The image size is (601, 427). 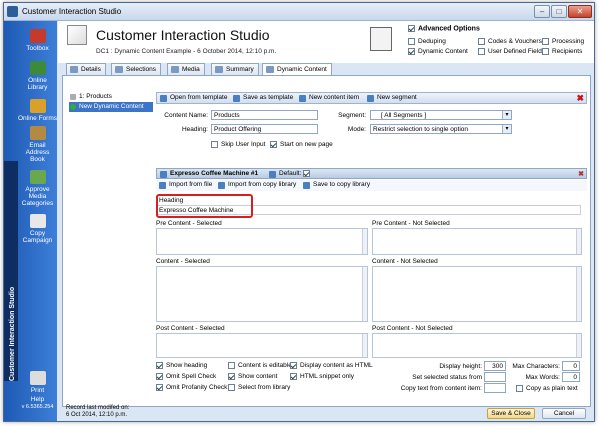 What do you see at coordinates (97, 415) in the screenshot?
I see `record-modified-date: 6 Oct 2014, 12:10 p.m.` at bounding box center [97, 415].